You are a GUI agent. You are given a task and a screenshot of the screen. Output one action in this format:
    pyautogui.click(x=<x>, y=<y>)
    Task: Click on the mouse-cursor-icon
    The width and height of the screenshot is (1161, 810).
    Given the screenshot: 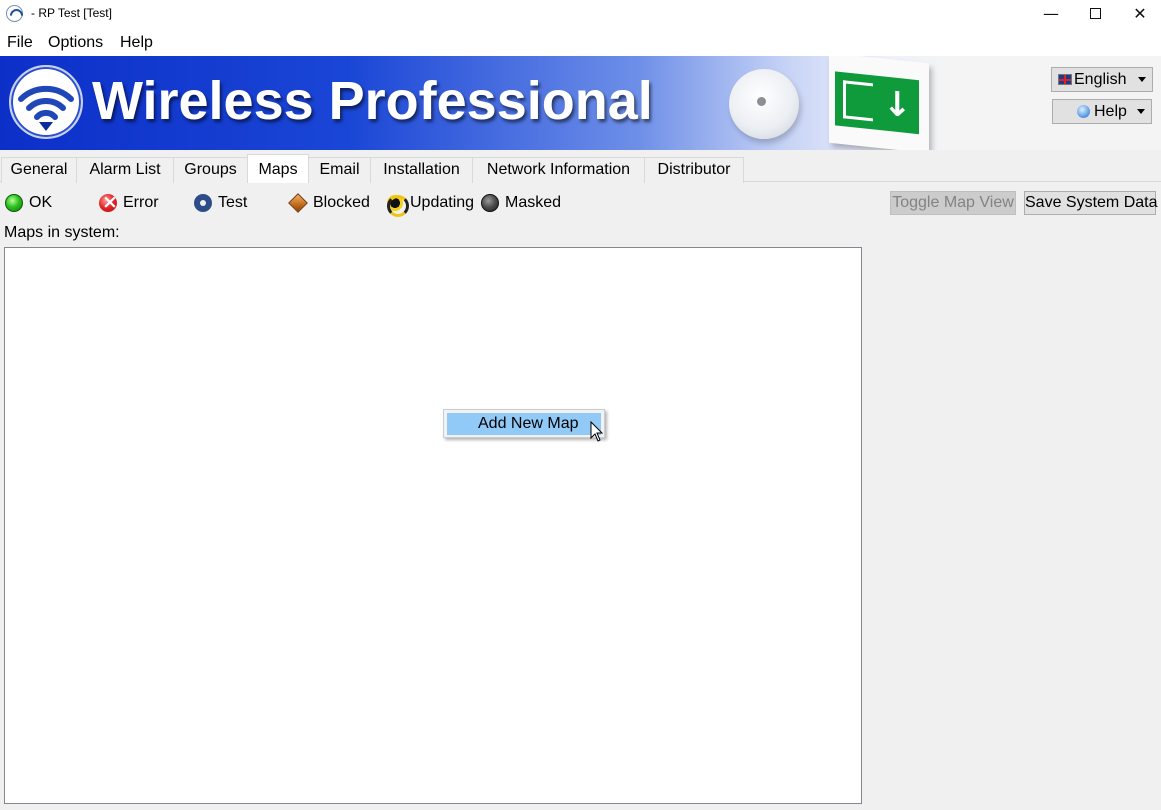 What is the action you would take?
    pyautogui.click(x=597, y=431)
    